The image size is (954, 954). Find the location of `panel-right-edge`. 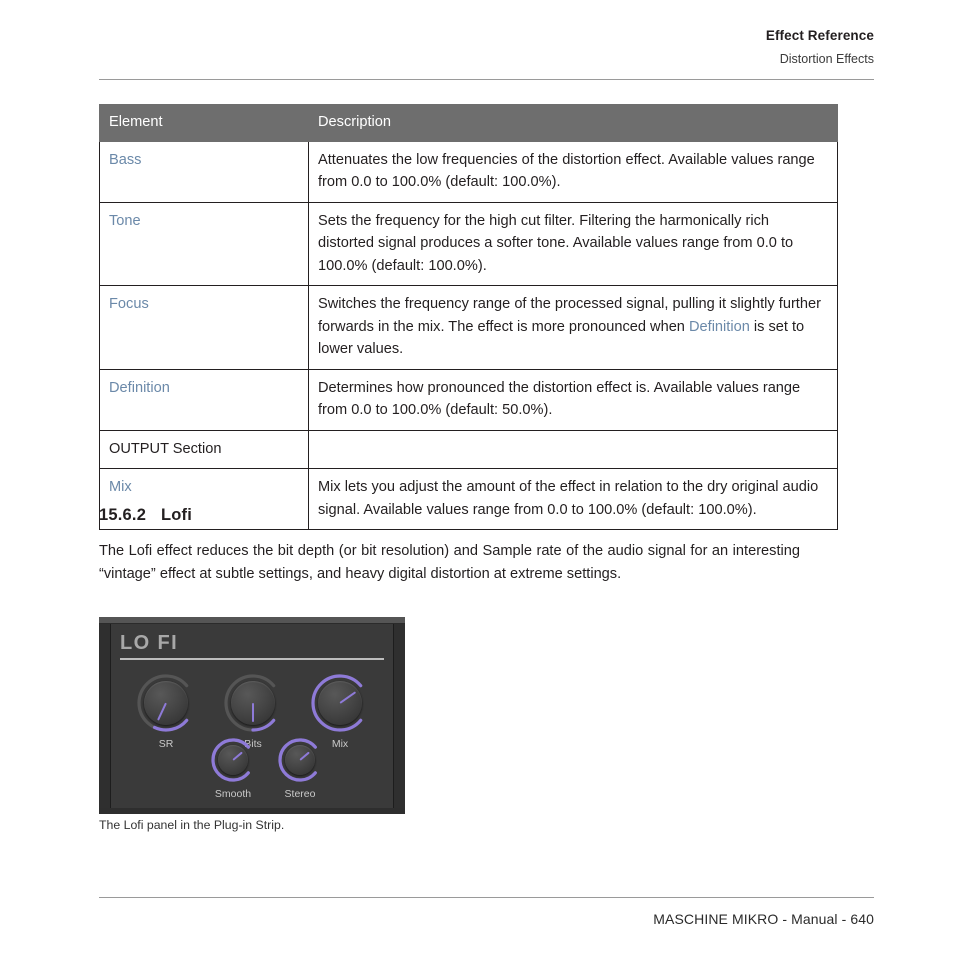

panel-right-edge is located at coordinates (399, 715).